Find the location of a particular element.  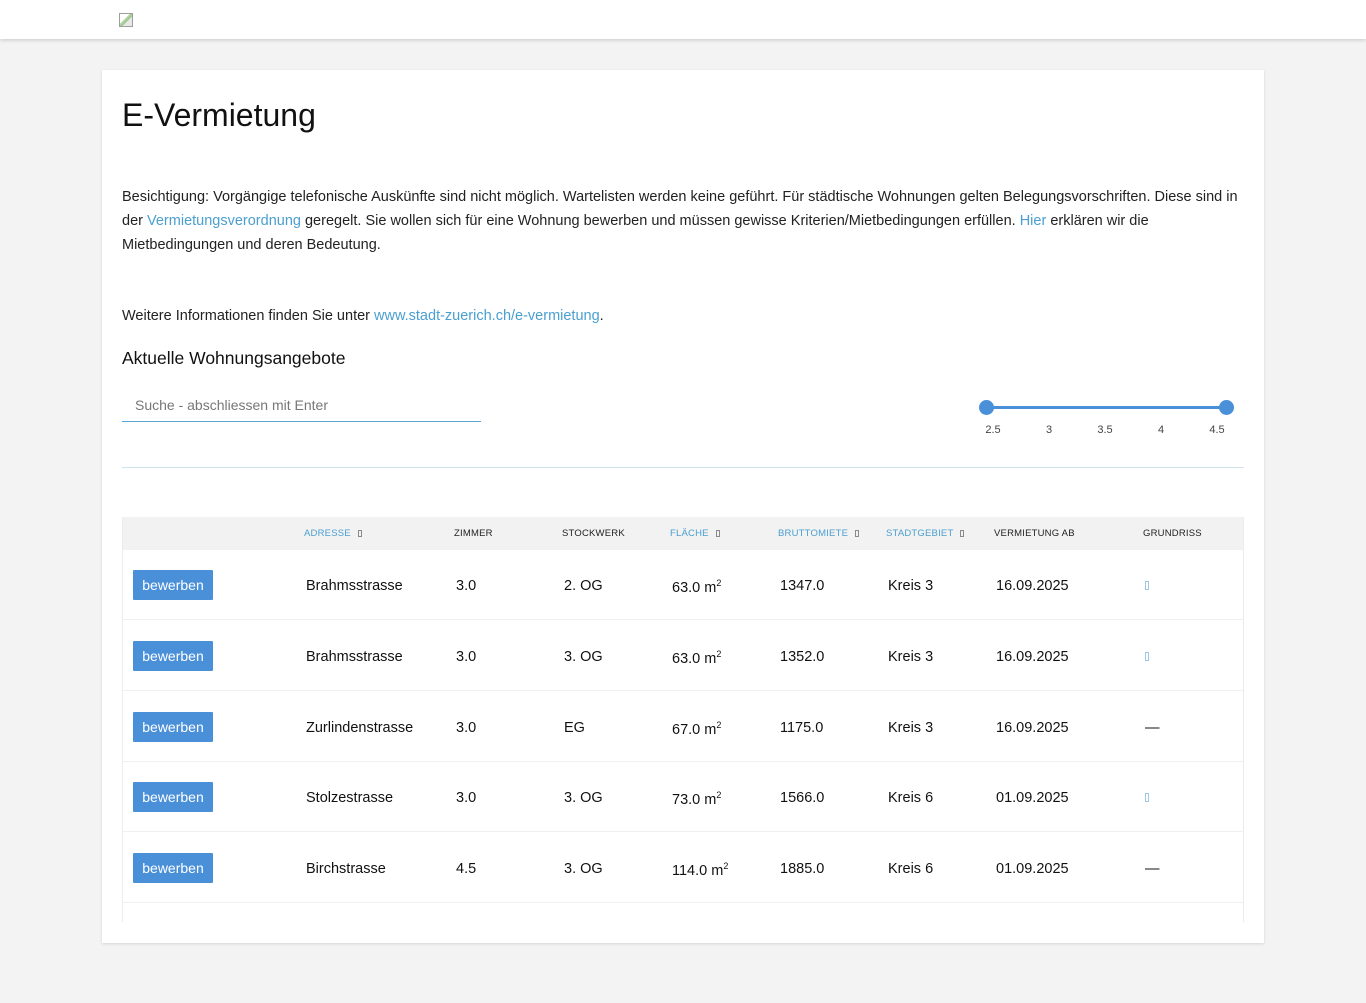

slider-tick: 2.5 is located at coordinates (993, 430).